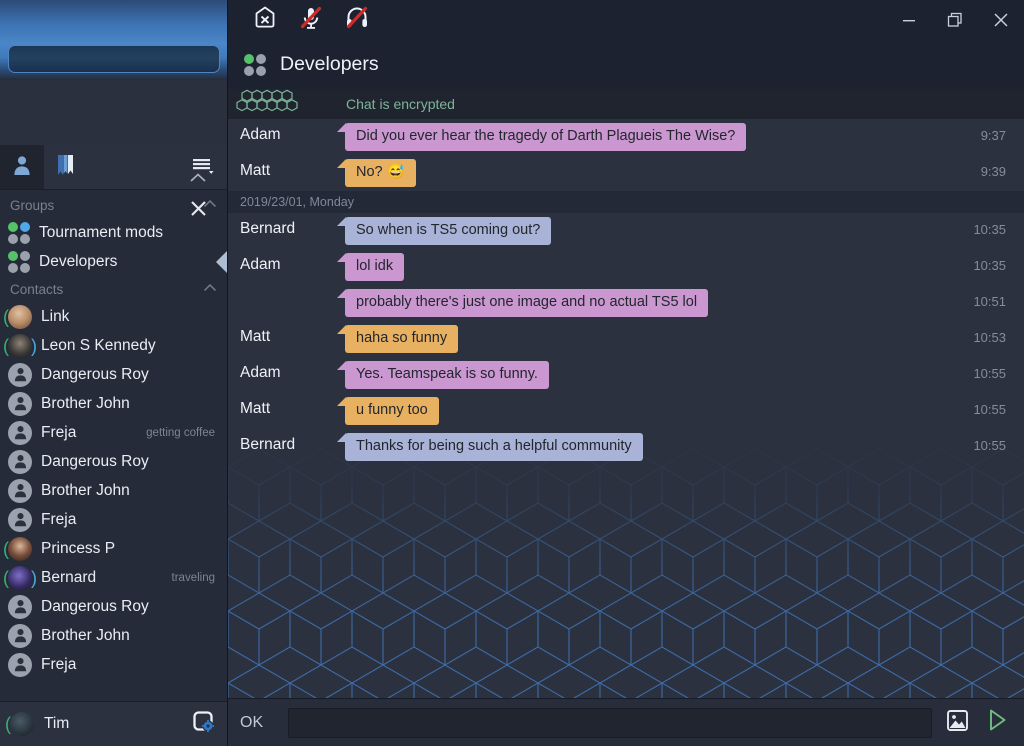 The image size is (1024, 746). What do you see at coordinates (113, 316) in the screenshot?
I see `sidebar-contact-row: (Link` at bounding box center [113, 316].